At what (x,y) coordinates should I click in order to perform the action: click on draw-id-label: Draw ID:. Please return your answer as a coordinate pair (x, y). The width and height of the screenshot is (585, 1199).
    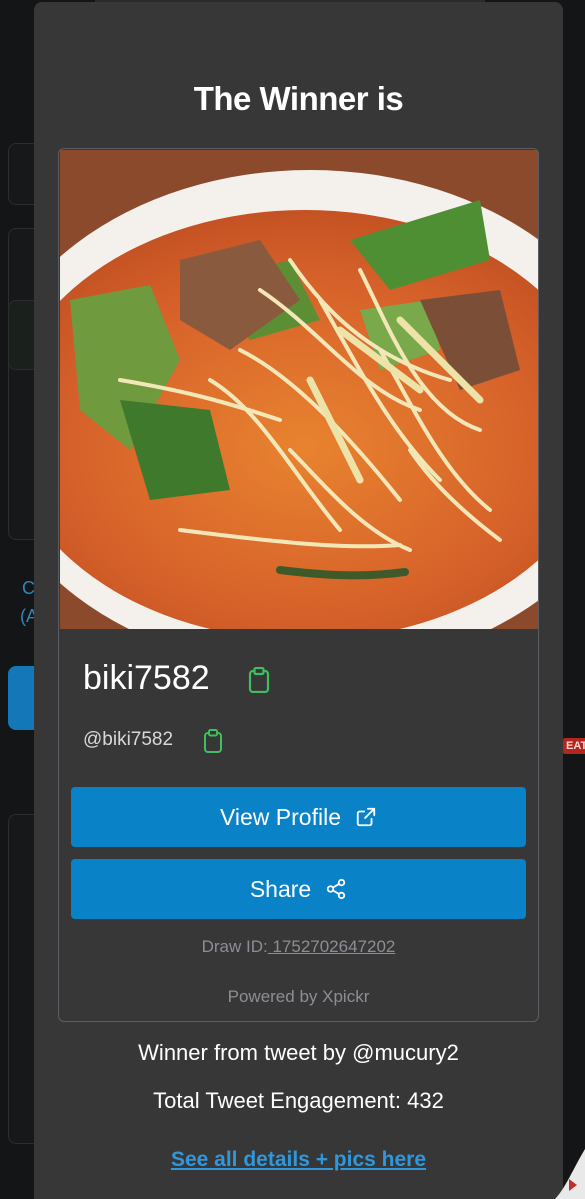
    Looking at the image, I should click on (234, 946).